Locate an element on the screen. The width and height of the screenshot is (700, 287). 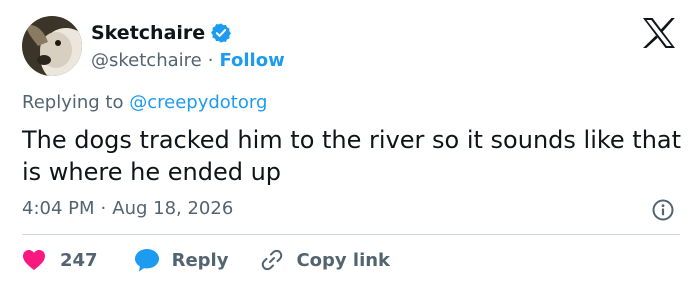
action-bar: 247 Reply Copy link is located at coordinates (206, 260).